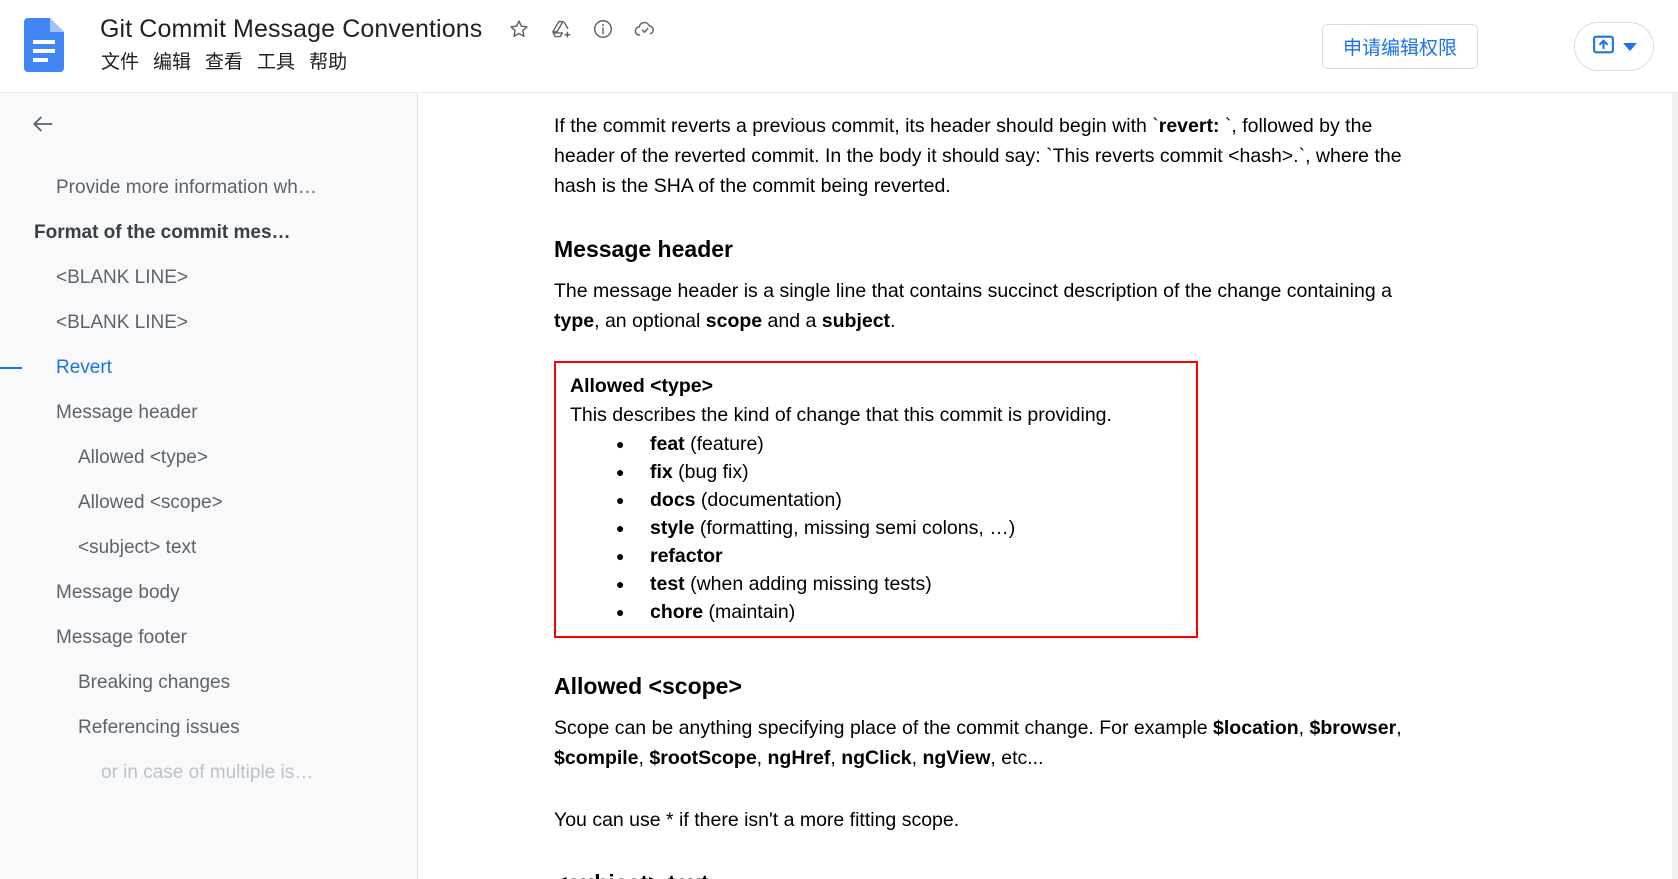 This screenshot has height=879, width=1678. What do you see at coordinates (1256, 728) in the screenshot?
I see `sc-bold-location: $location` at bounding box center [1256, 728].